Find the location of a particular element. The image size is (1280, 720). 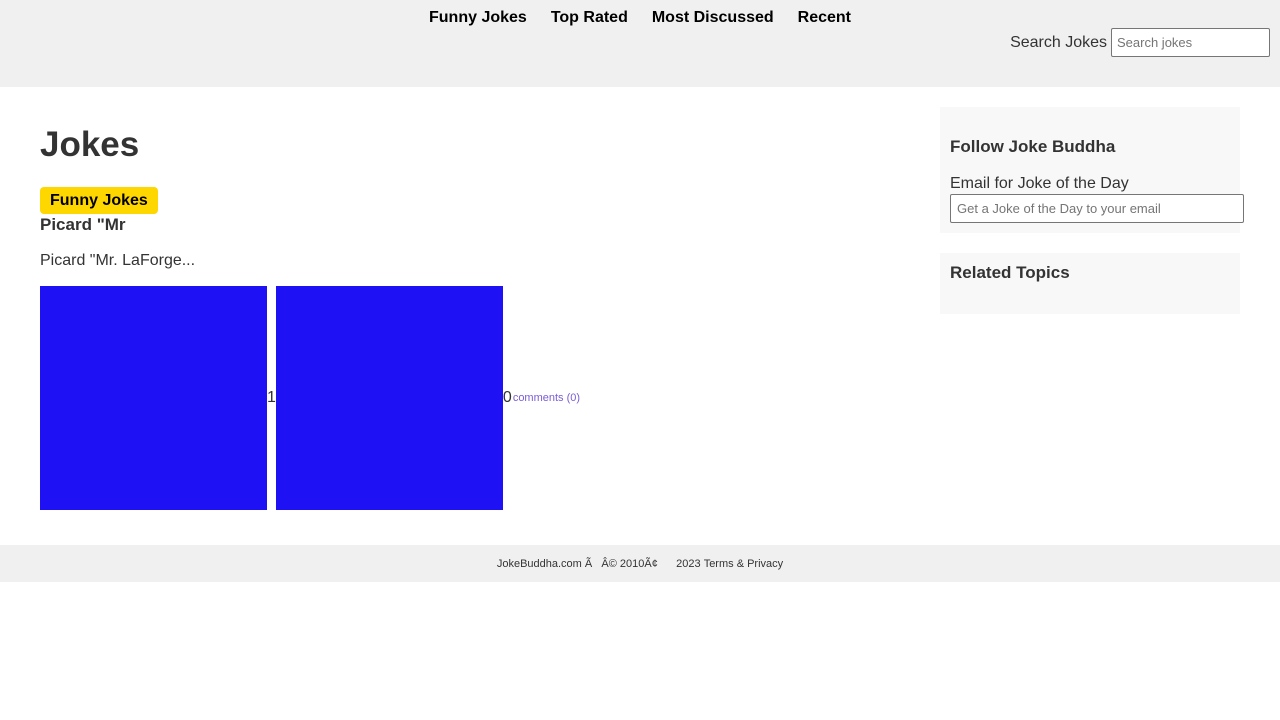

downvote-count: 0 is located at coordinates (507, 397).